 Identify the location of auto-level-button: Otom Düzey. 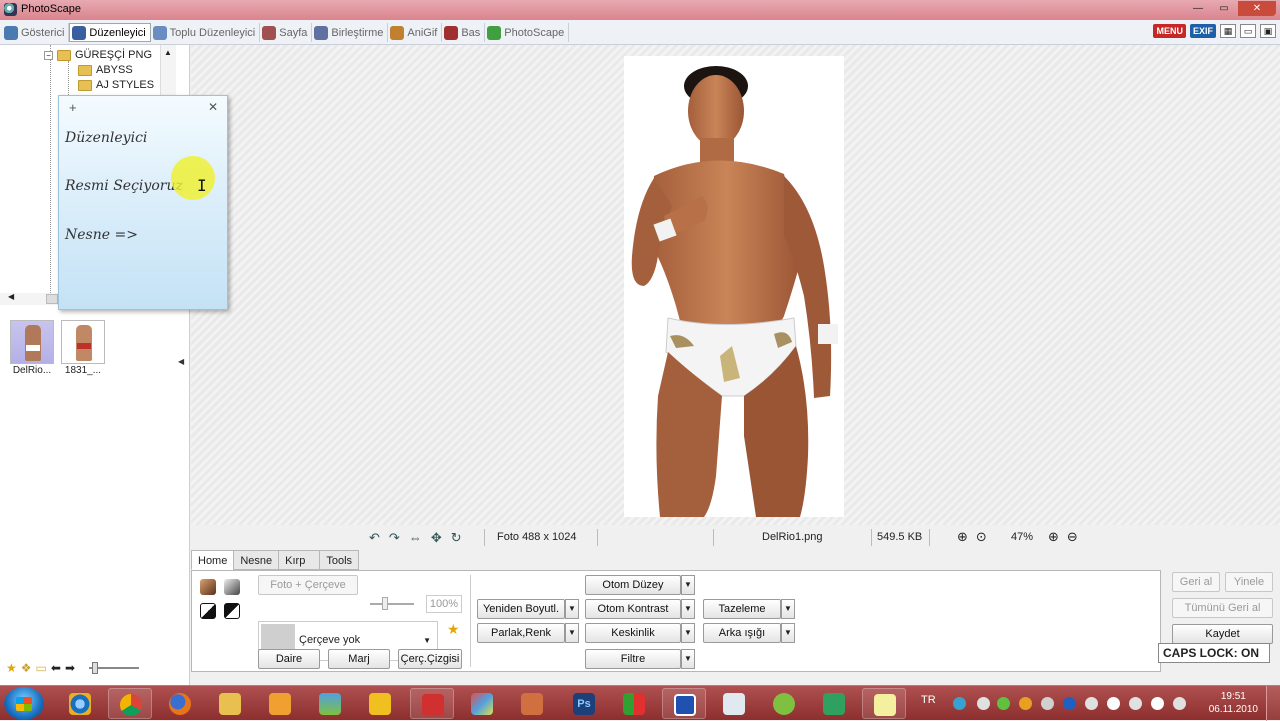
(633, 585).